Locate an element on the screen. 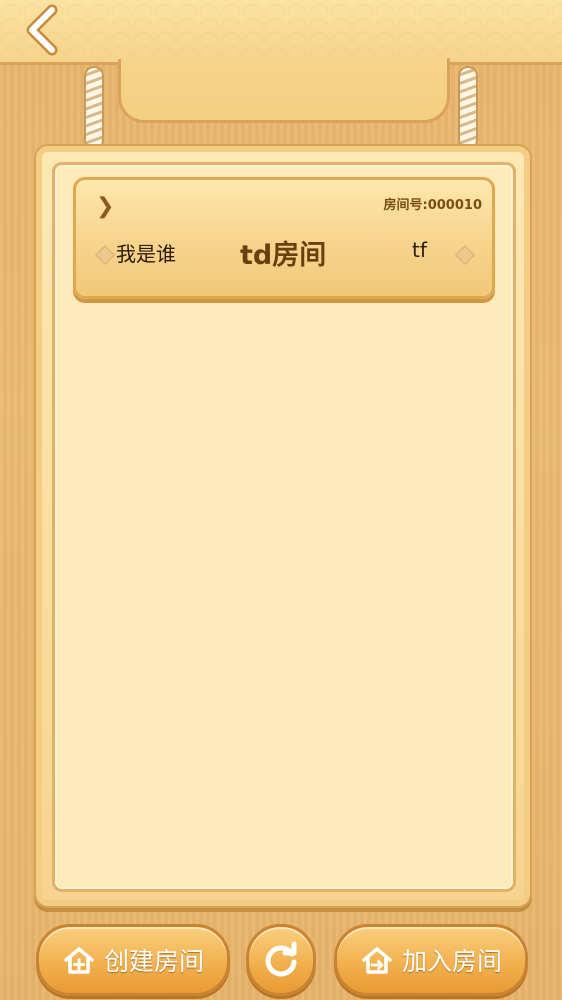 The width and height of the screenshot is (562, 1000). home-plus-icon is located at coordinates (79, 960).